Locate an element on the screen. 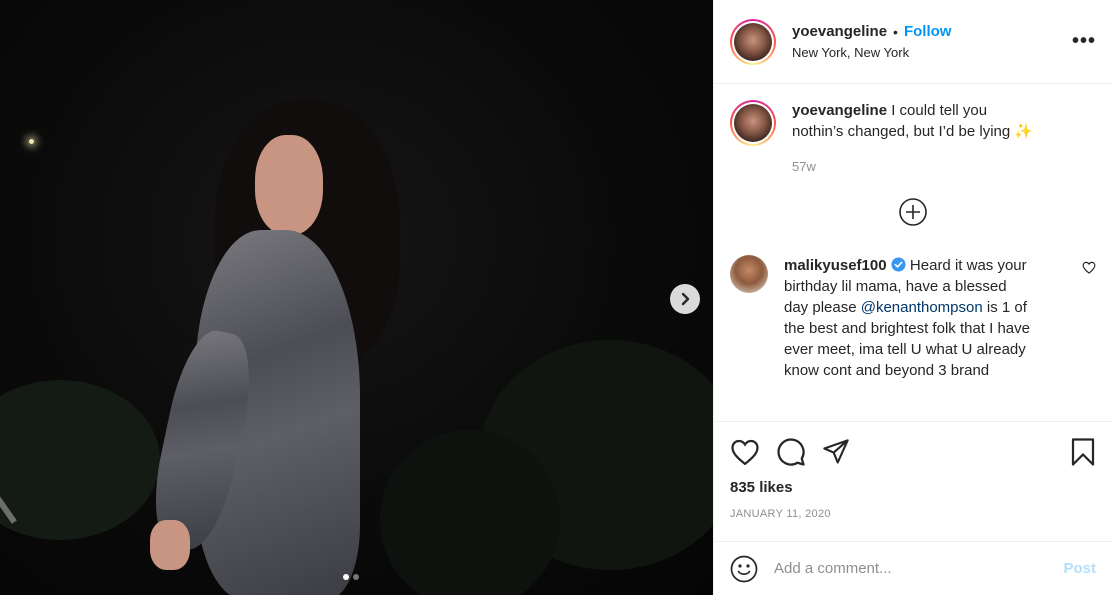 This screenshot has height=595, width=1112. face is located at coordinates (289, 185).